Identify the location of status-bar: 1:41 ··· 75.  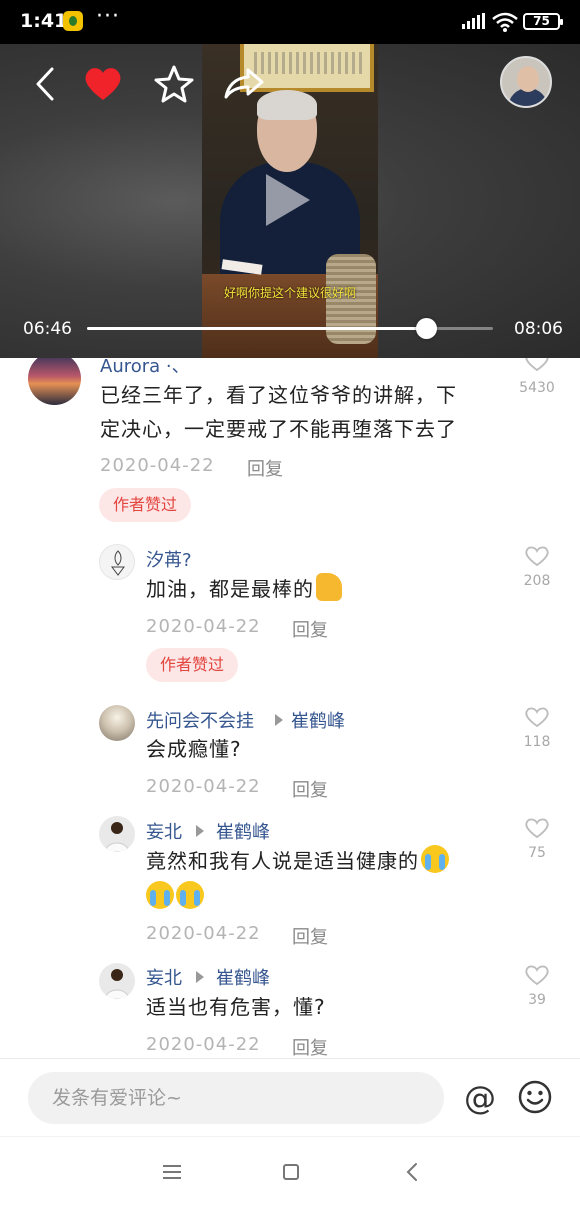
(290, 22).